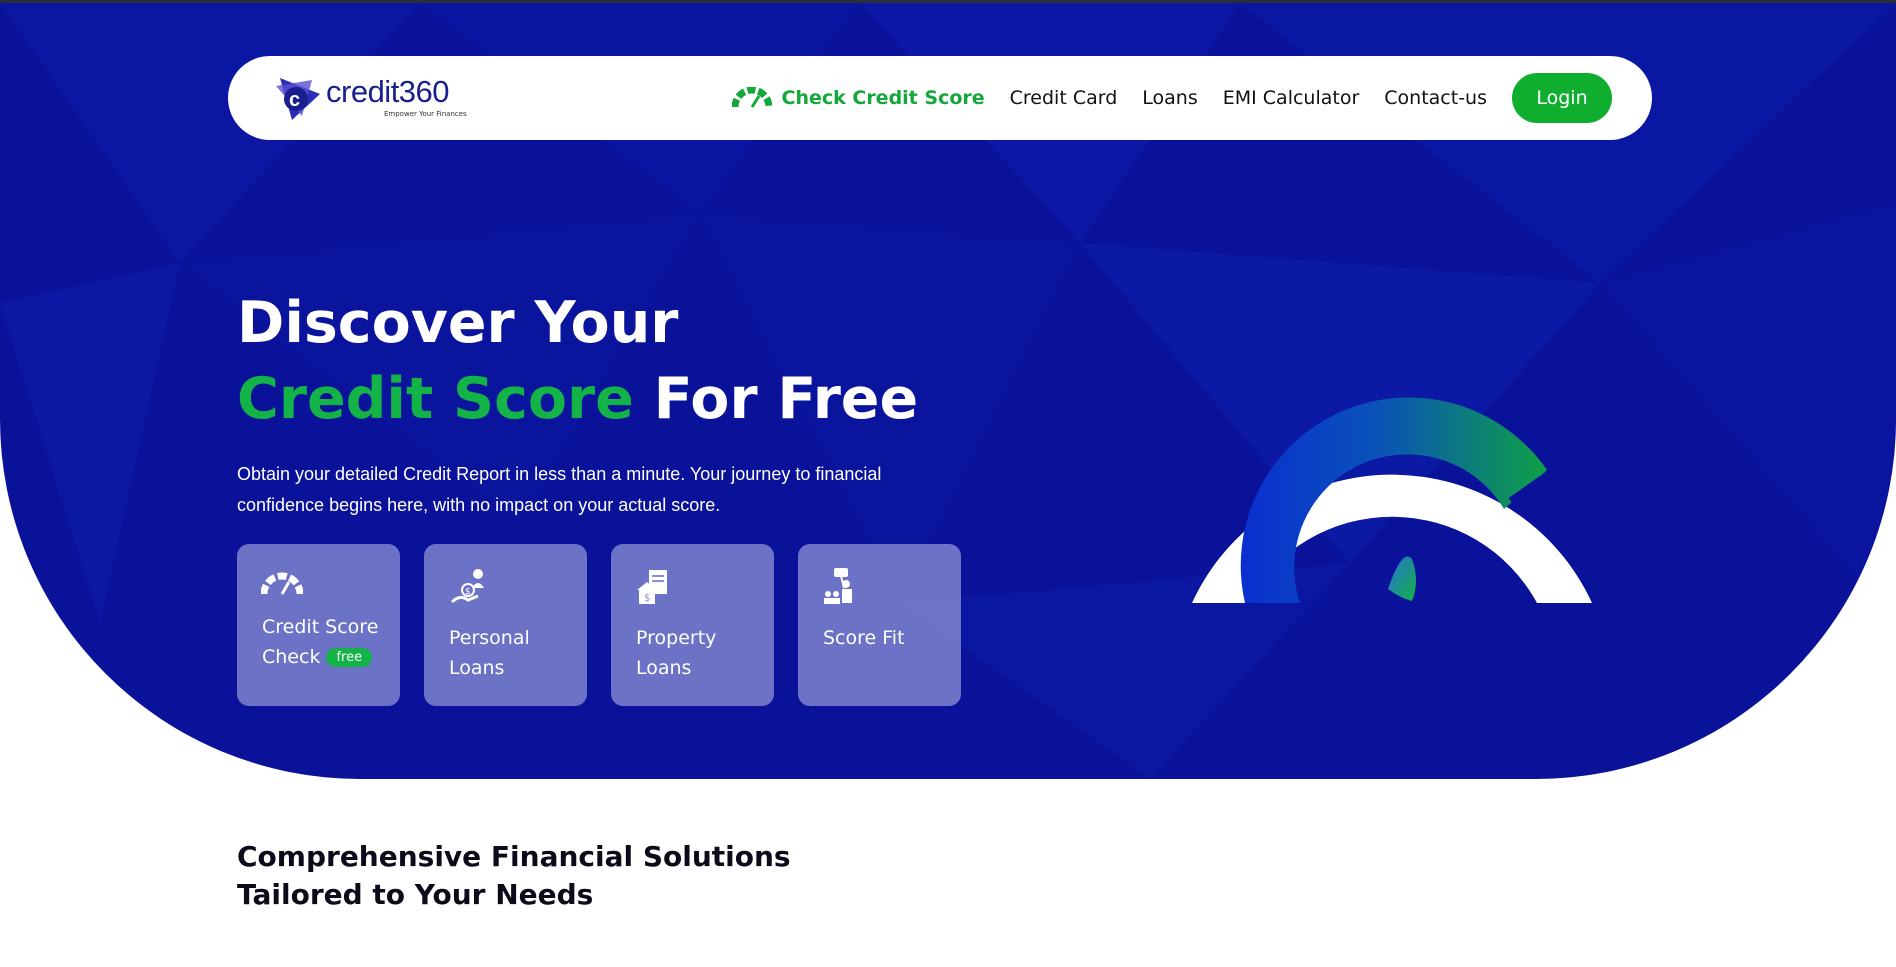 The width and height of the screenshot is (1896, 967). What do you see at coordinates (1291, 98) in the screenshot?
I see `nav-link-emi-calculator: EMI Calculator` at bounding box center [1291, 98].